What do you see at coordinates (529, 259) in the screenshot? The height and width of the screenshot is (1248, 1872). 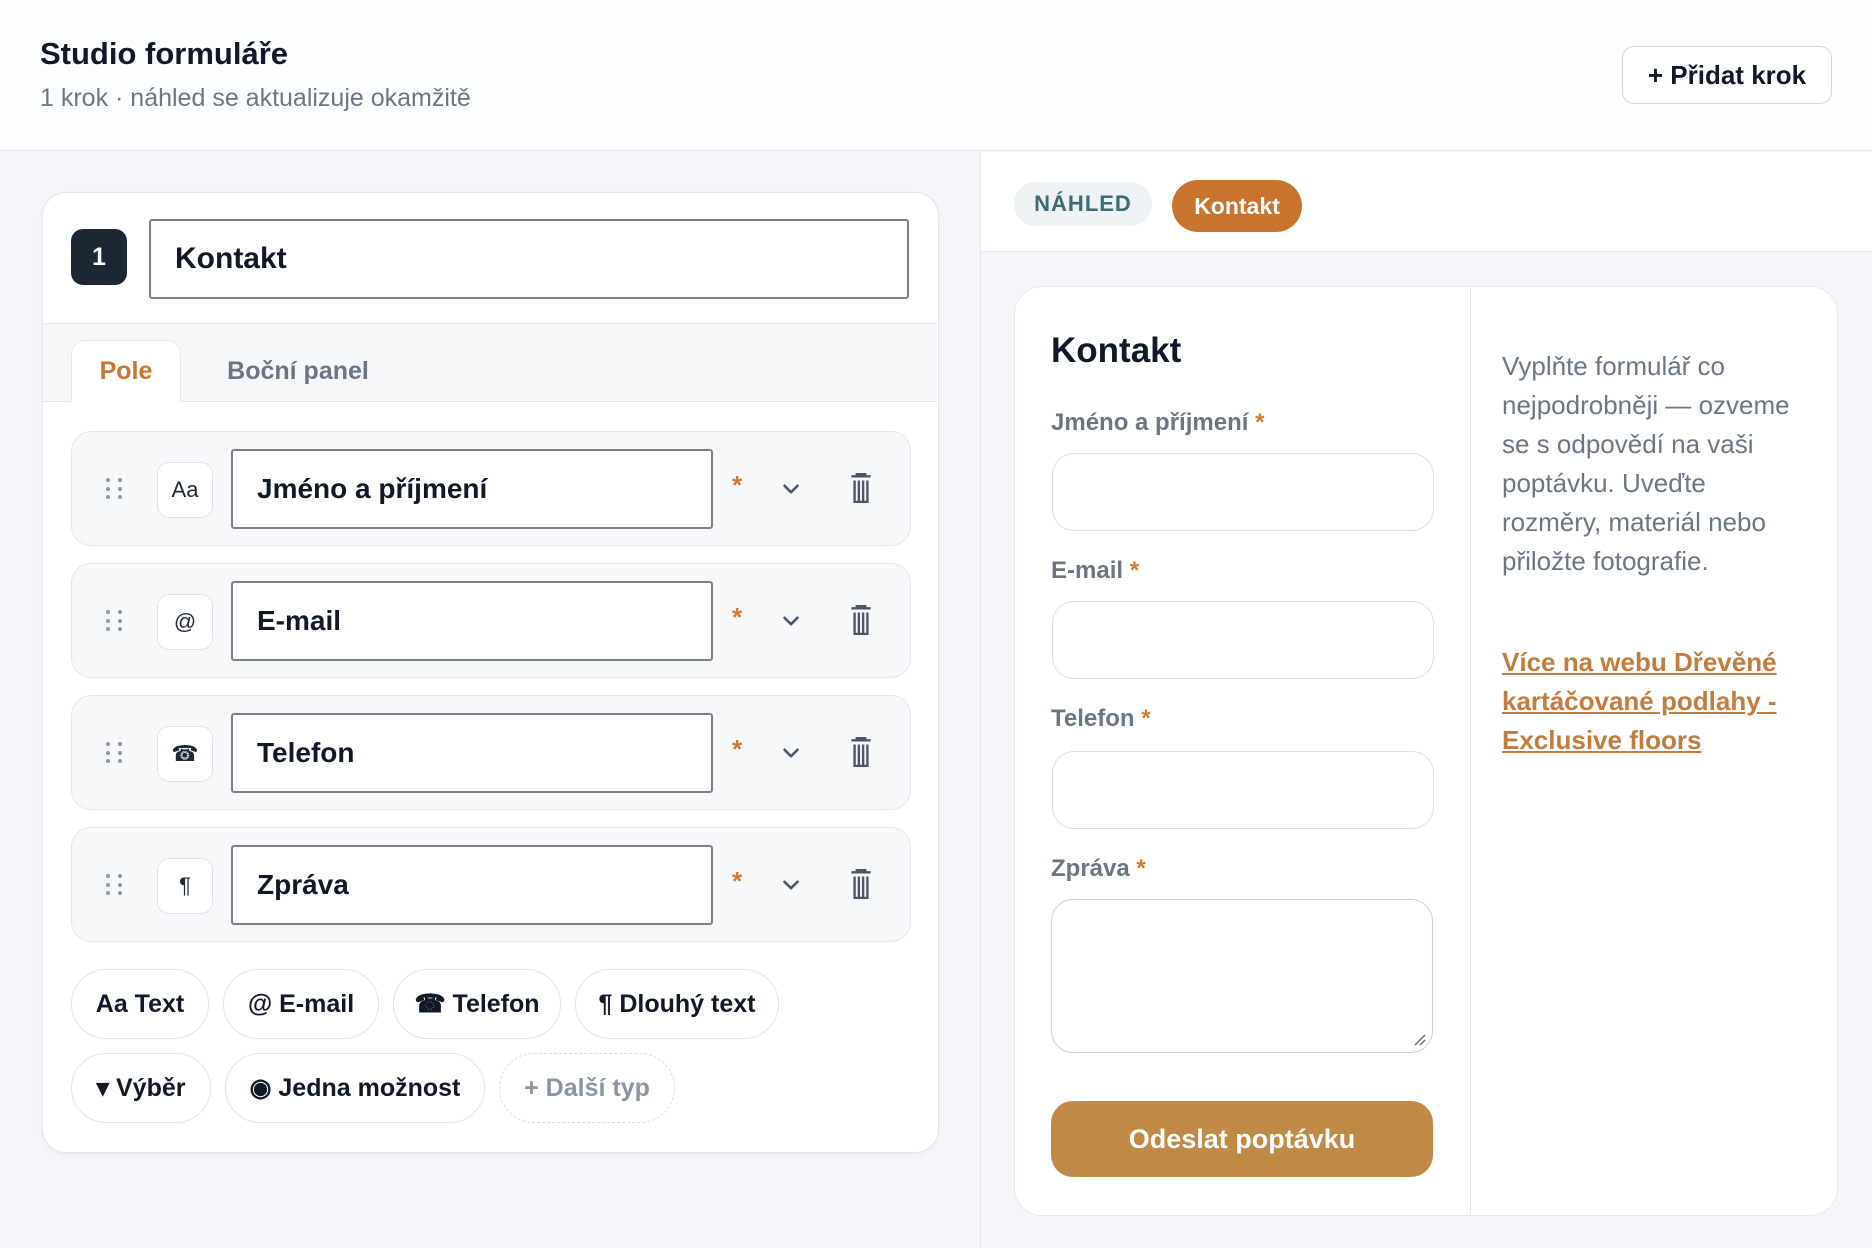 I see `step-title-input` at bounding box center [529, 259].